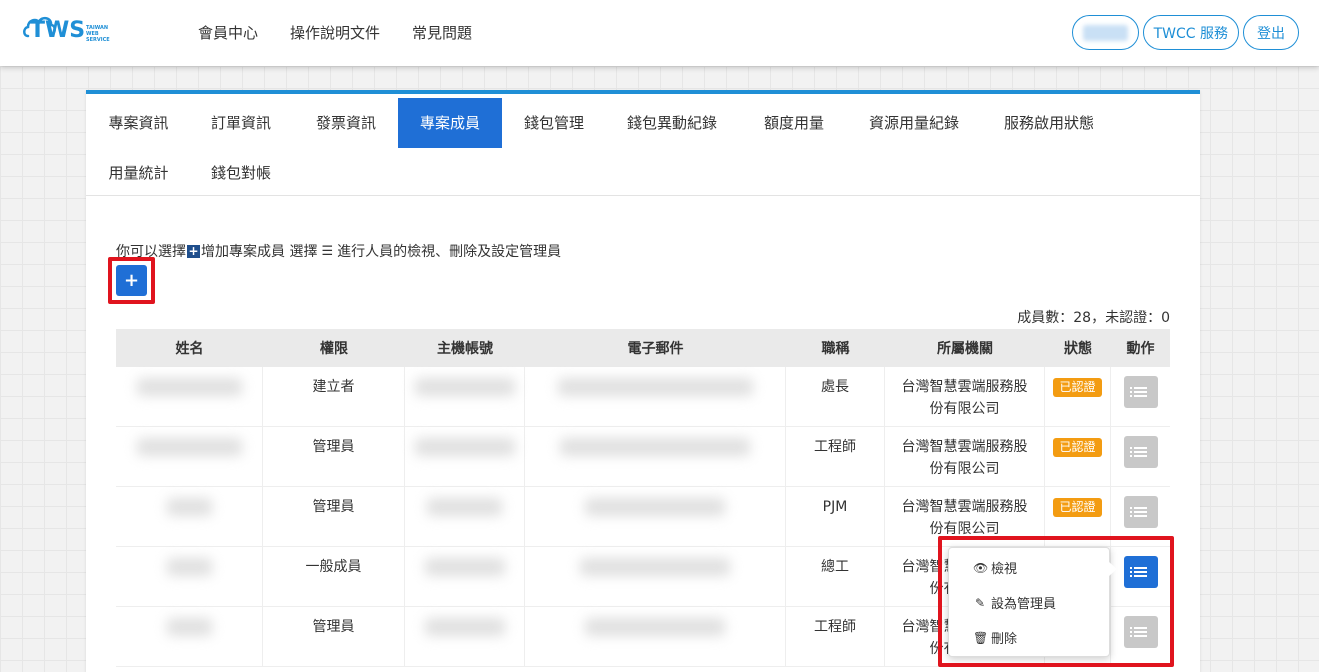 The height and width of the screenshot is (672, 1319). I want to click on col-name: 姓名, so click(189, 349).